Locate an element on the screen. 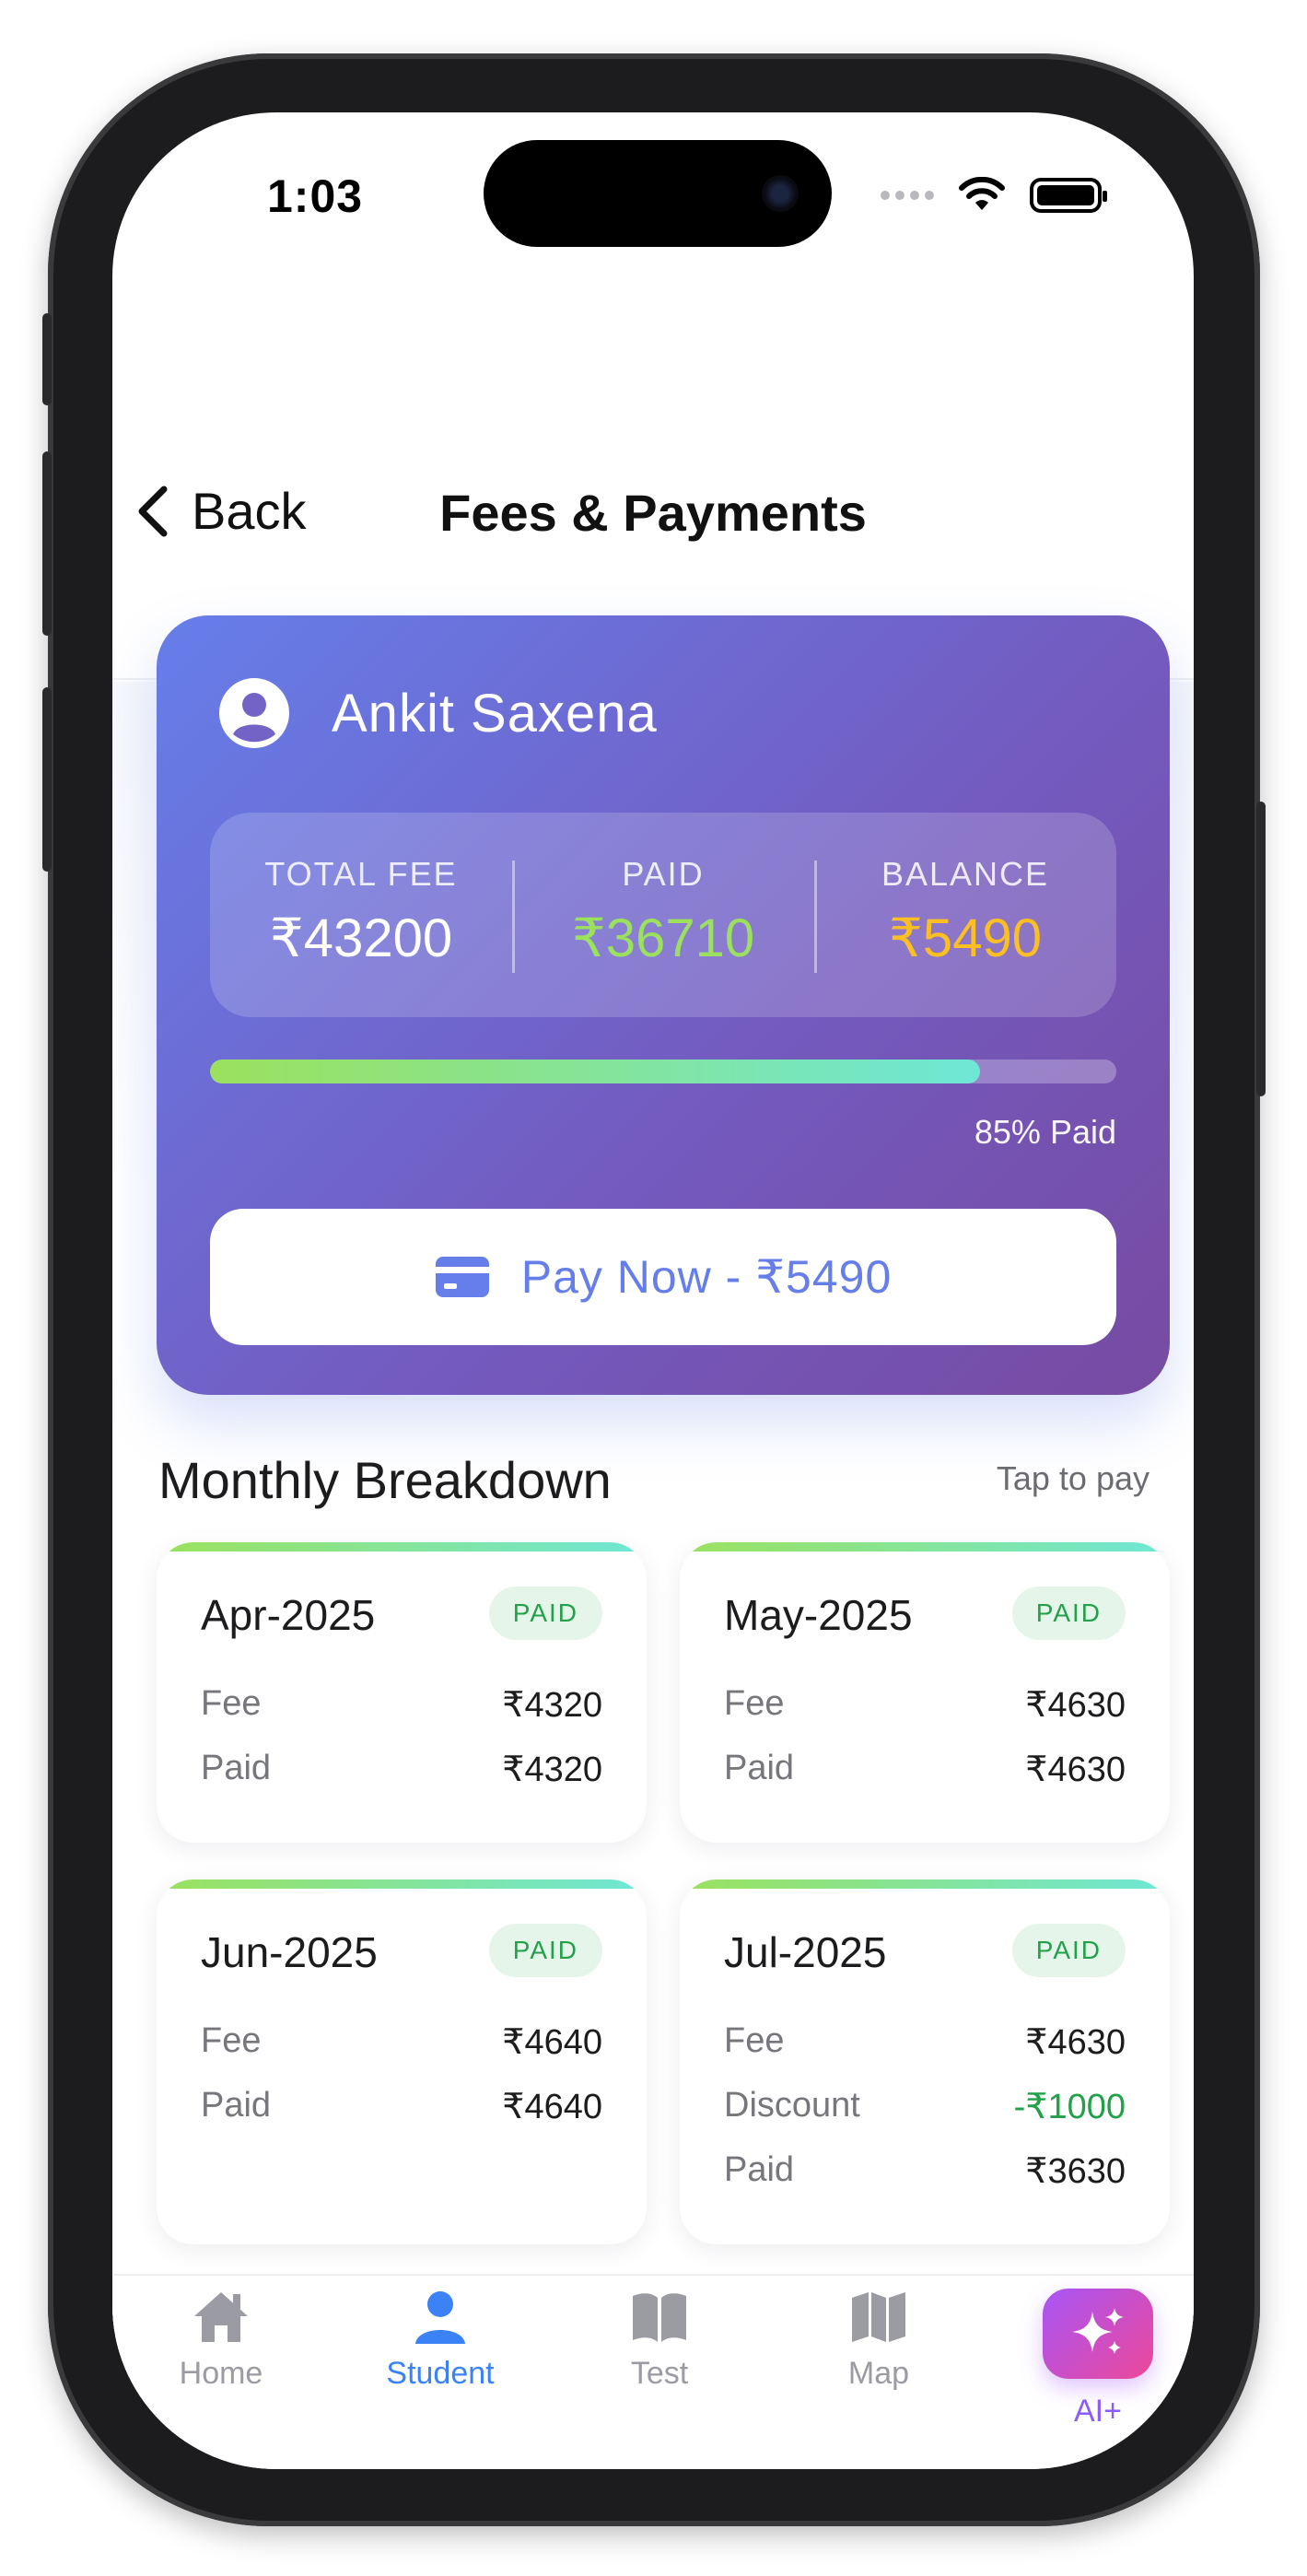 The image size is (1307, 2576). fee-row: Fee ₹4640 is located at coordinates (401, 2042).